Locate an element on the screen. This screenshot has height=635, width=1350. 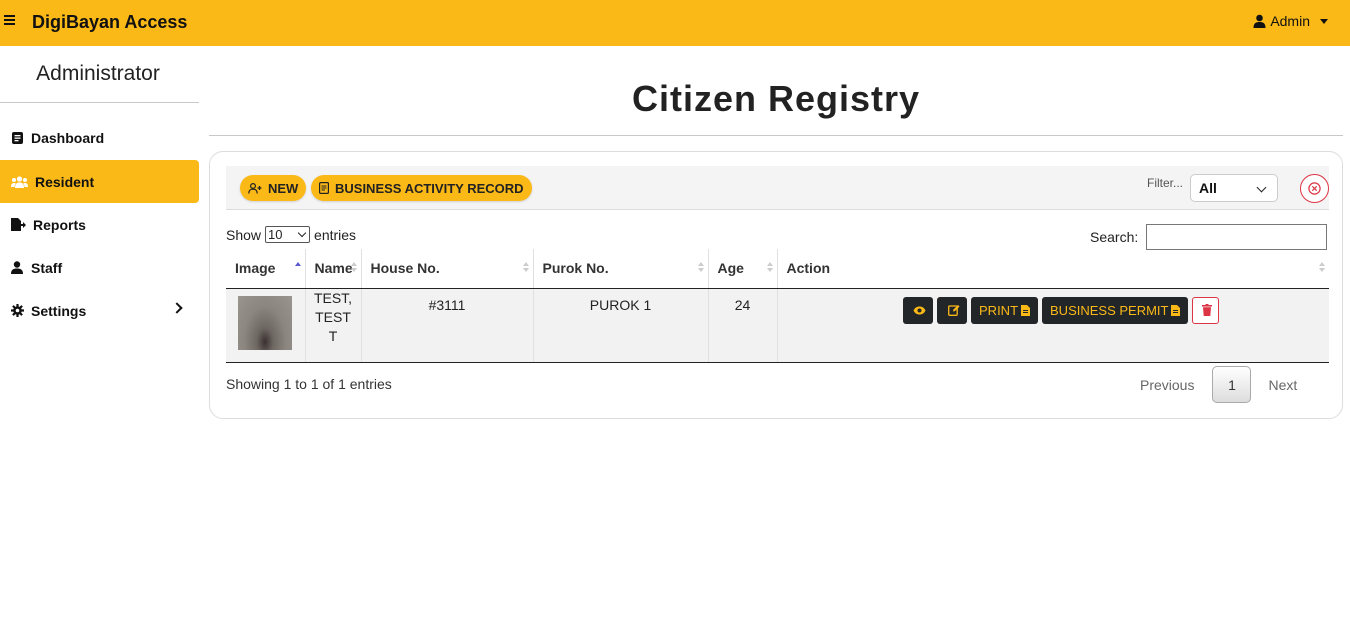
sidebar-item-label: Settings is located at coordinates (59, 310).